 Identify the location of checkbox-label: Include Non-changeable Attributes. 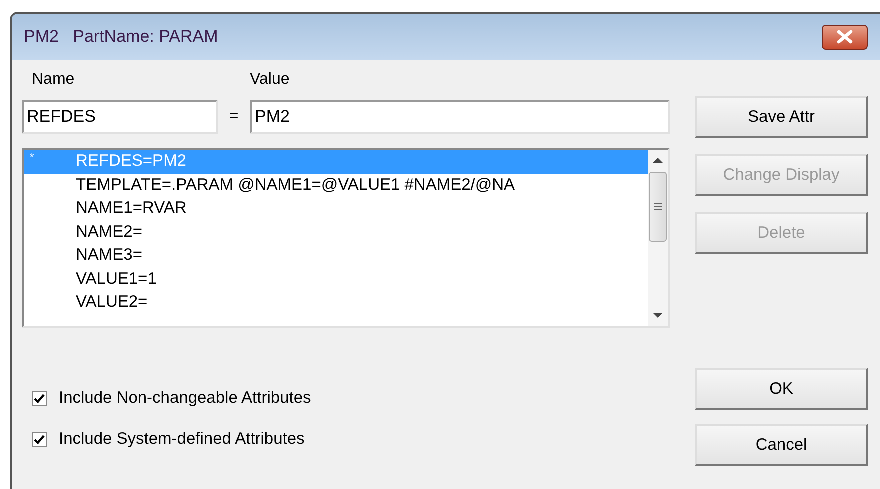
(185, 398).